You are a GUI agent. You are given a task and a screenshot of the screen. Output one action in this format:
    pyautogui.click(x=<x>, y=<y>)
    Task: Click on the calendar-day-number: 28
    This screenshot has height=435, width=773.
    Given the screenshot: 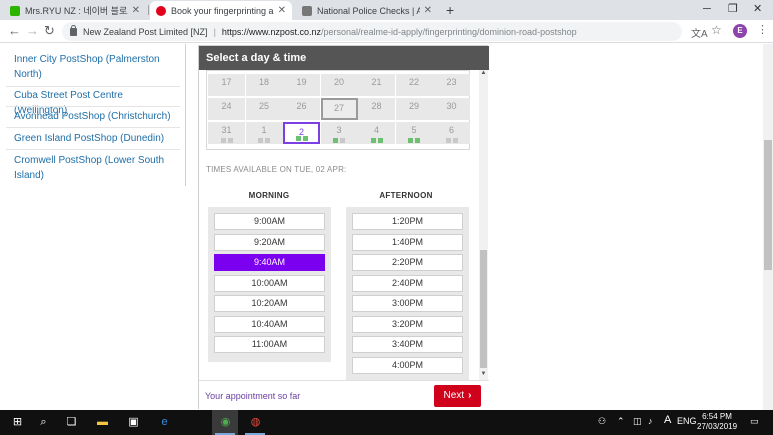 What is the action you would take?
    pyautogui.click(x=376, y=106)
    